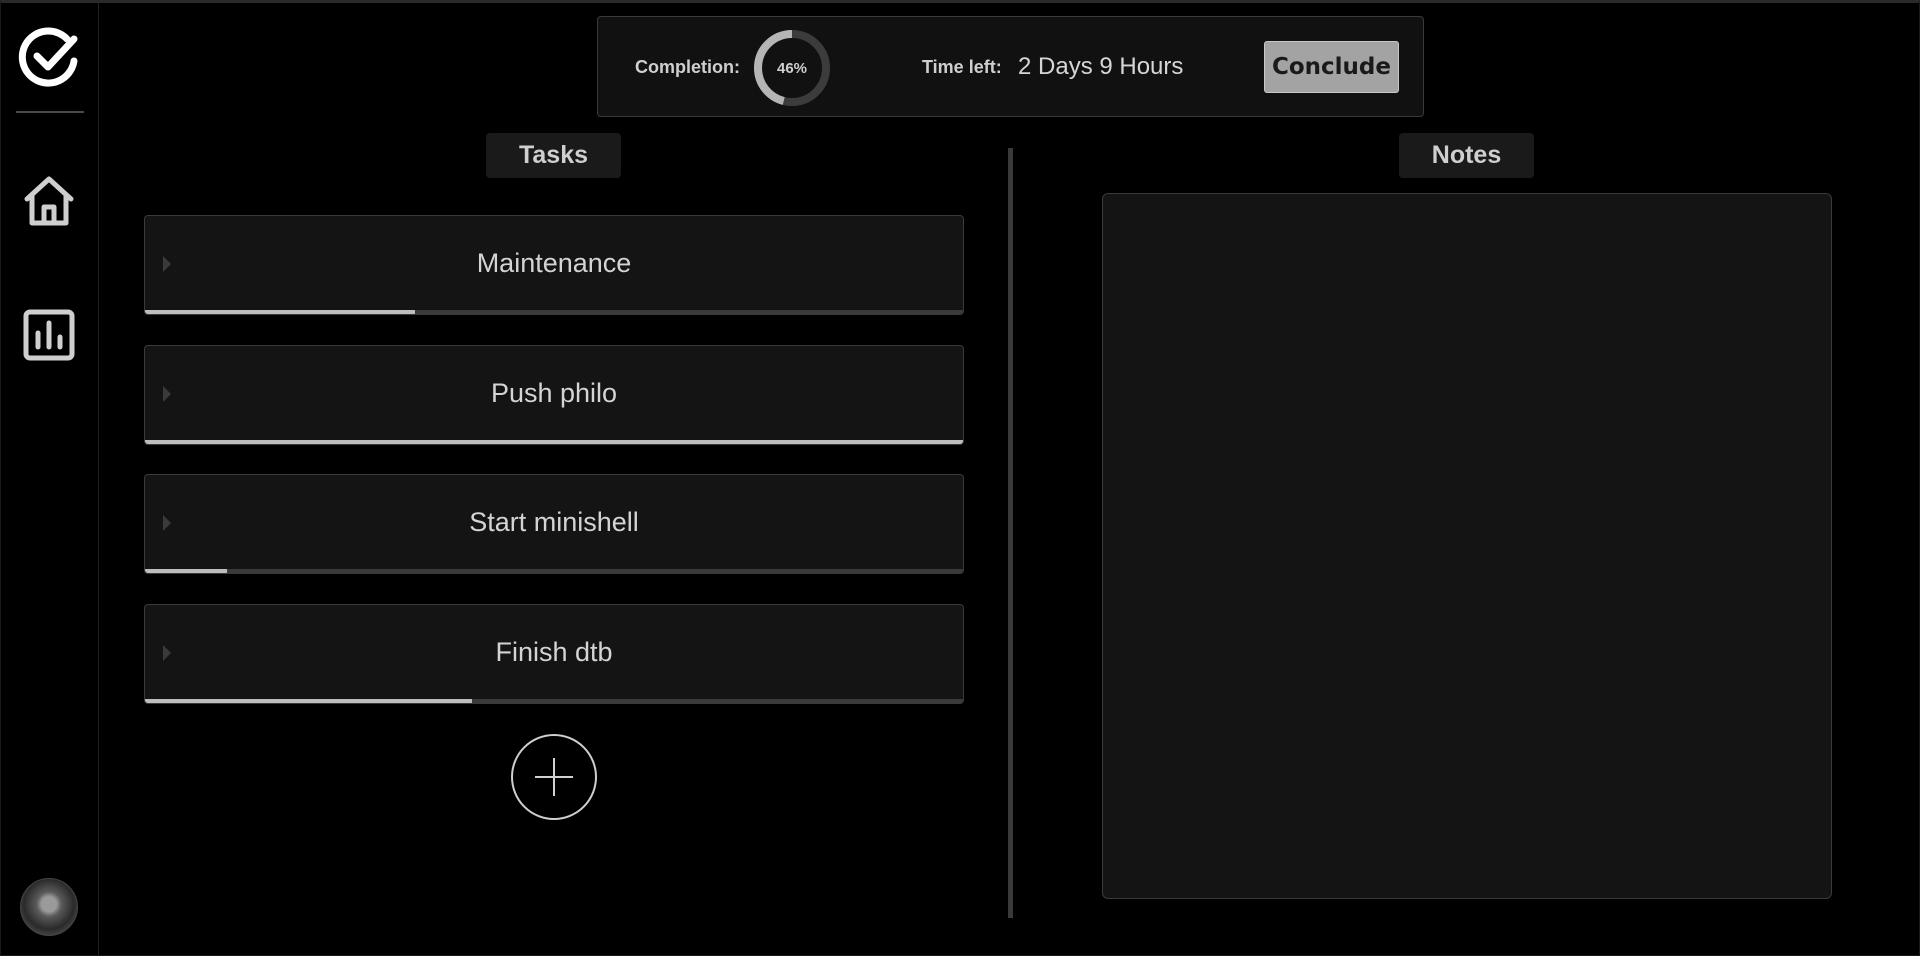 This screenshot has height=956, width=1920. Describe the element at coordinates (49, 335) in the screenshot. I see `bar-chart-icon` at that location.